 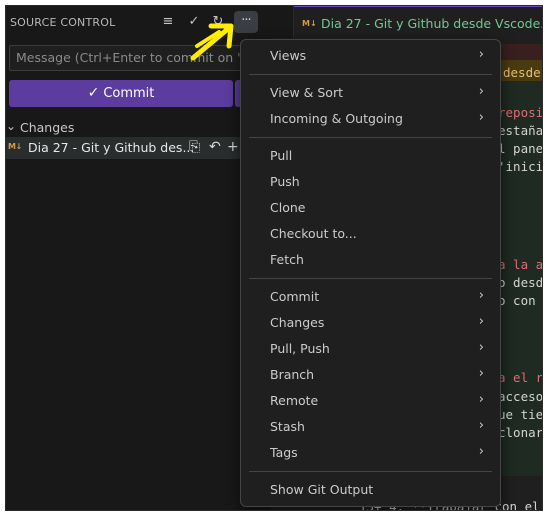 What do you see at coordinates (520, 112) in the screenshot?
I see `code-line: reposi` at bounding box center [520, 112].